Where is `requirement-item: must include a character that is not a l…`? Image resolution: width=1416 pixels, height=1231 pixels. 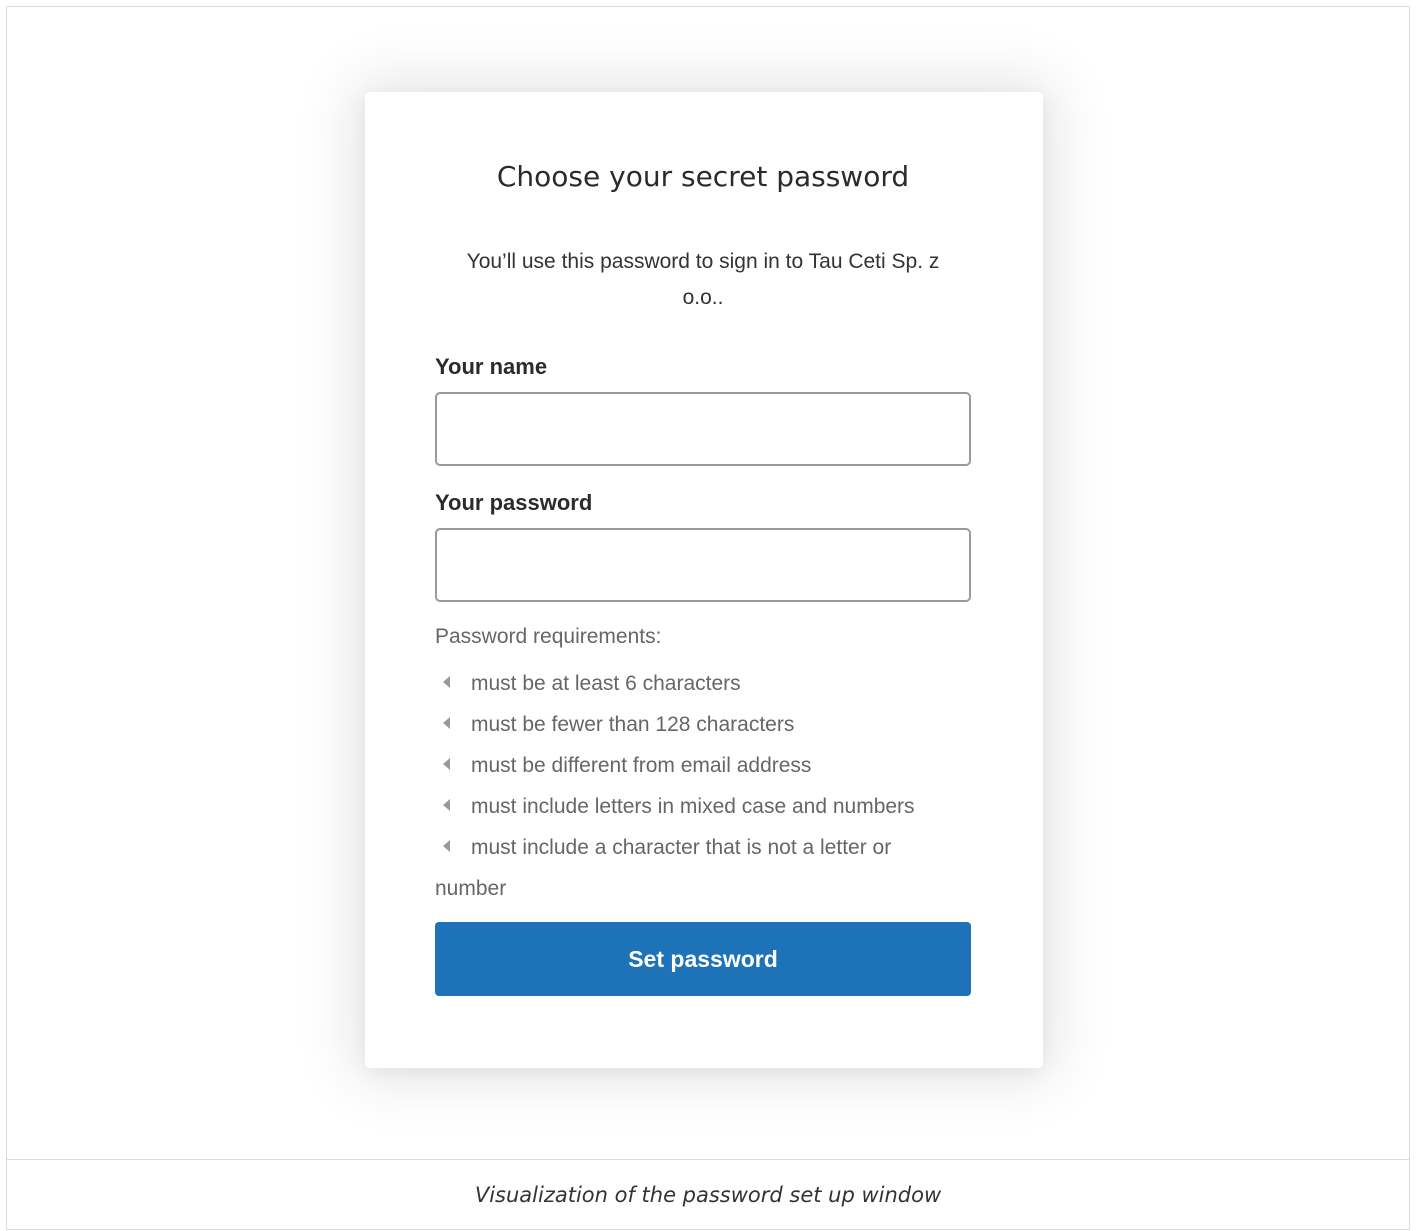 requirement-item: must include a character that is not a l… is located at coordinates (703, 868).